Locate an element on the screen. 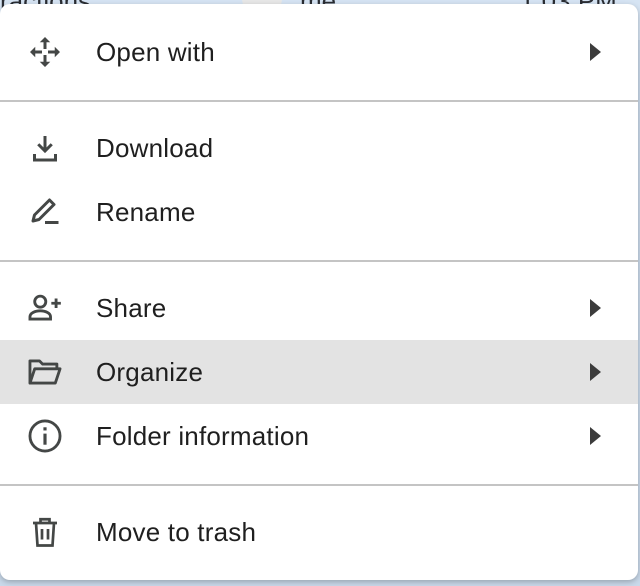 The width and height of the screenshot is (640, 586). download-icon is located at coordinates (45, 148).